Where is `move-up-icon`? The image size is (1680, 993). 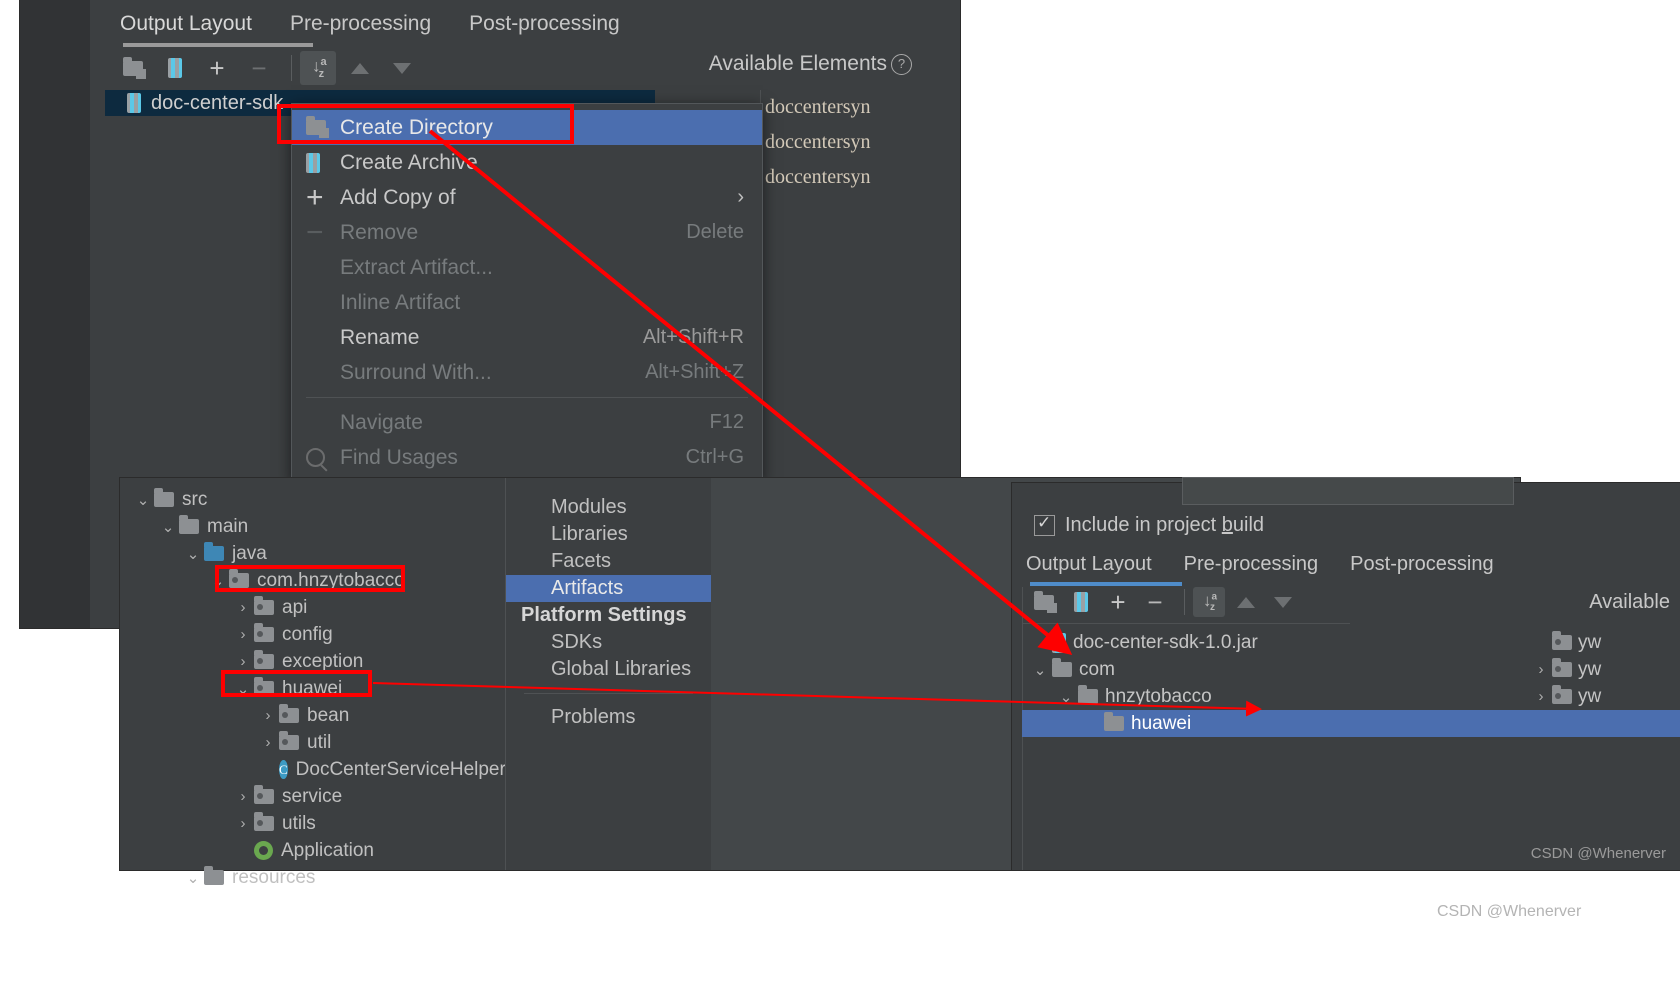
move-up-icon is located at coordinates (1246, 602).